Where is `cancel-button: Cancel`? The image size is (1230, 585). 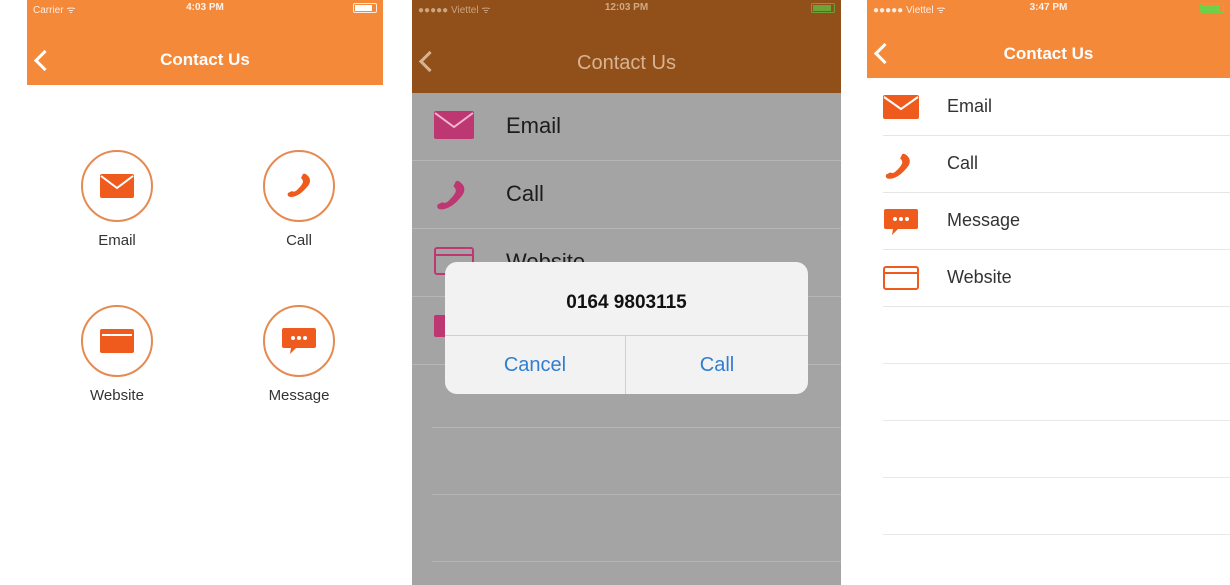 cancel-button: Cancel is located at coordinates (535, 365).